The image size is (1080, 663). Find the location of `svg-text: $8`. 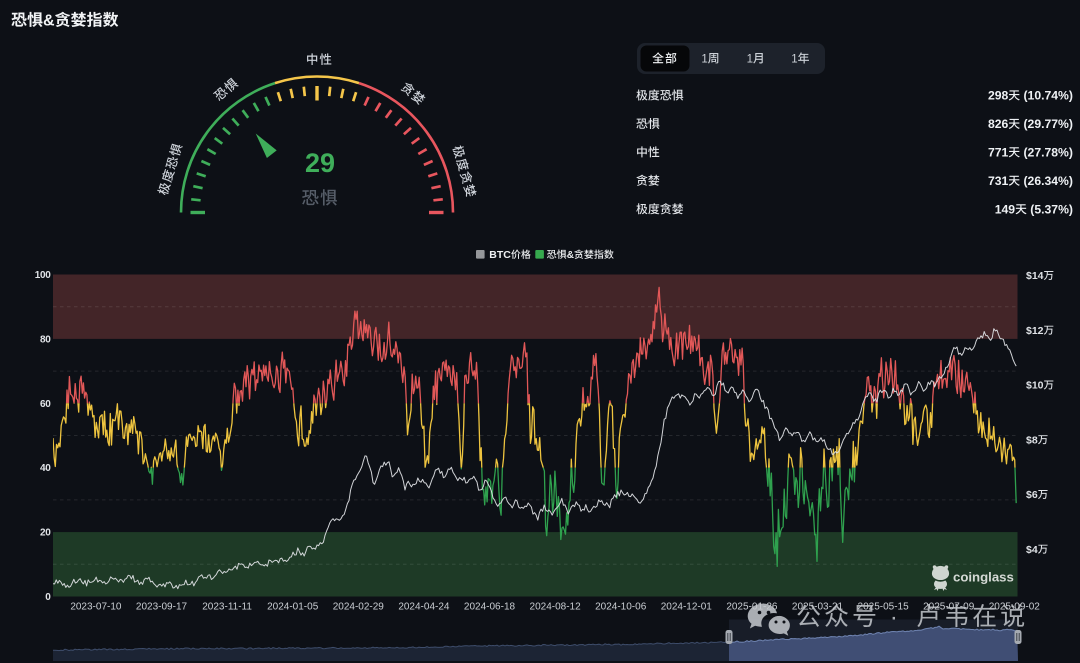

svg-text: $8 is located at coordinates (1032, 440).